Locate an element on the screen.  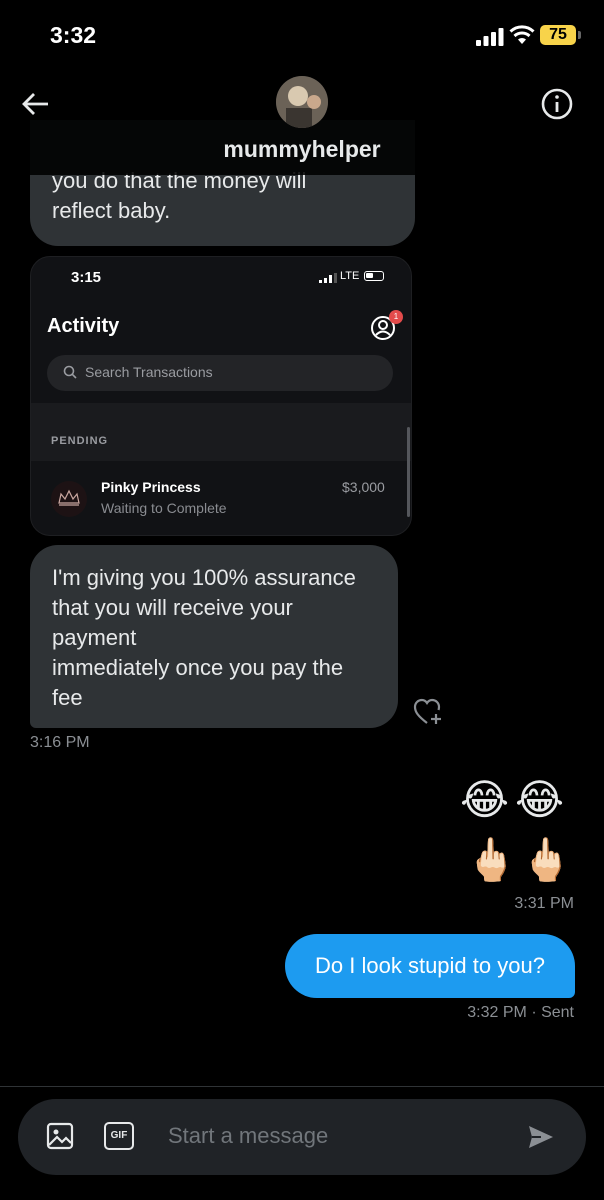
crown-icon is located at coordinates (69, 497).